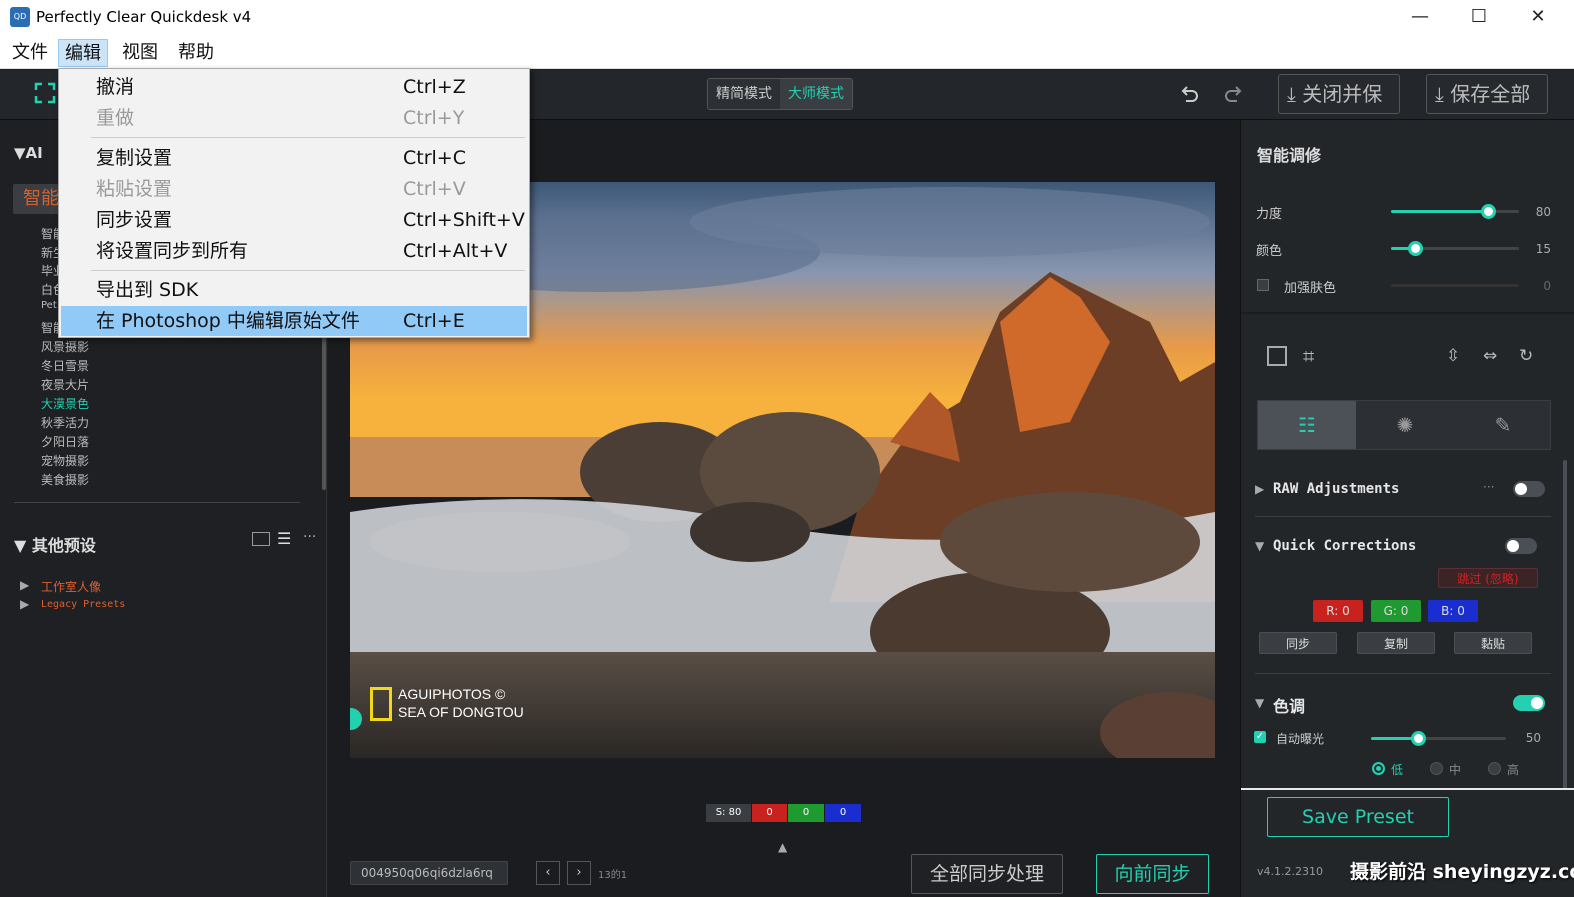  What do you see at coordinates (28, 153) in the screenshot?
I see `ai-section-header: ▼AI` at bounding box center [28, 153].